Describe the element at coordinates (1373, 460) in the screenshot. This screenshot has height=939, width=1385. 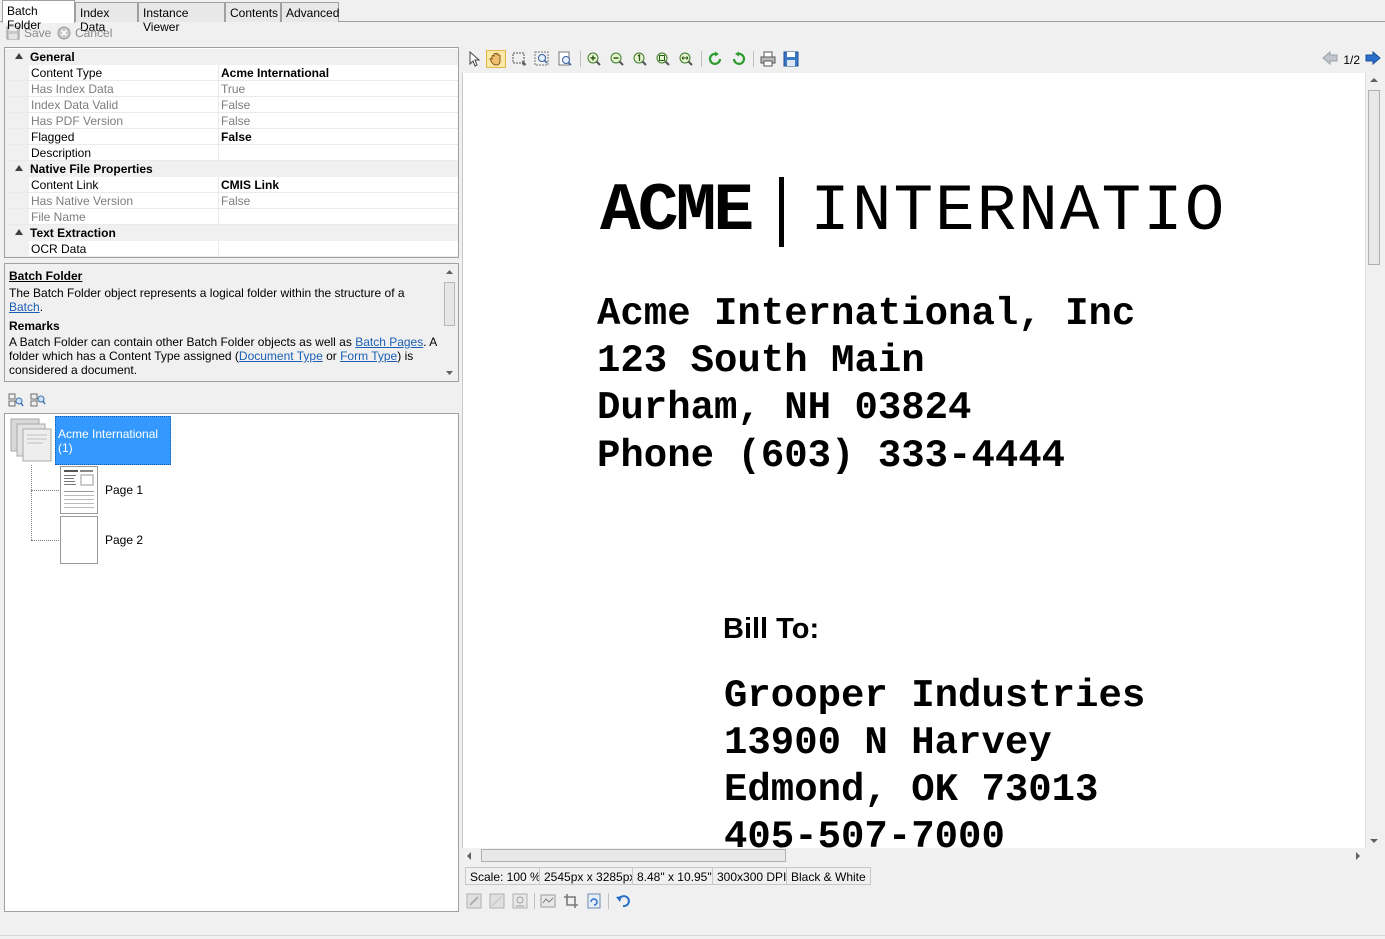
I see `viewer-vertical-scrollbar` at that location.